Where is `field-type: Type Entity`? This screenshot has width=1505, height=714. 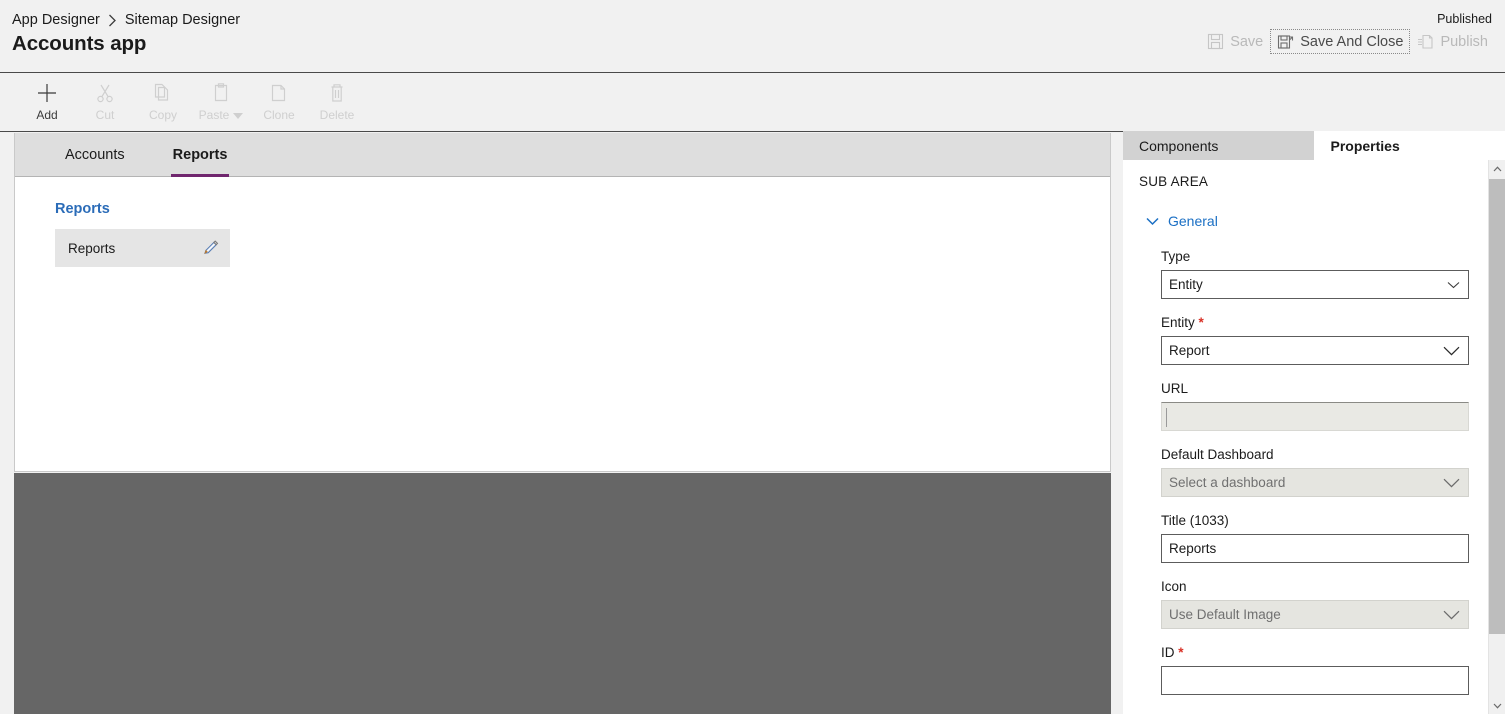 field-type: Type Entity is located at coordinates (1315, 274).